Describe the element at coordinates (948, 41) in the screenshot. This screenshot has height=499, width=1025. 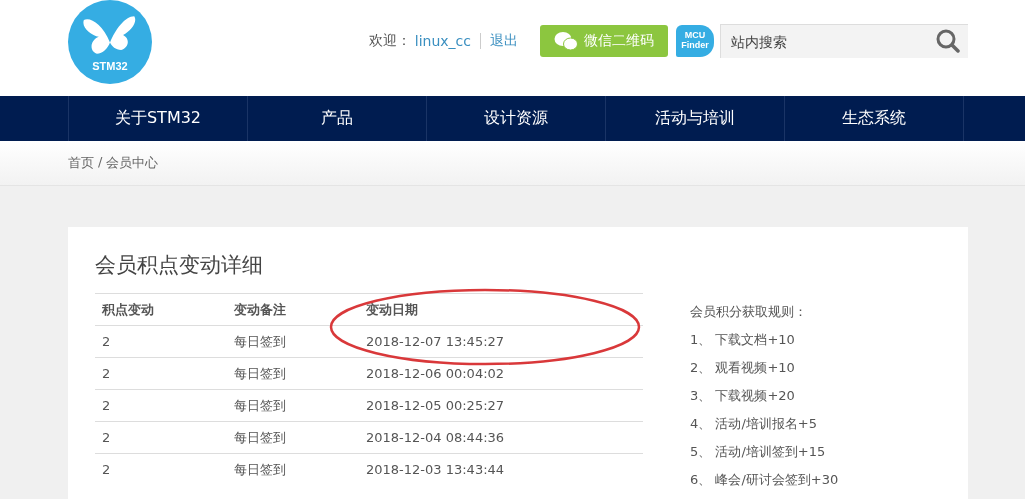
I see `search-icon` at that location.